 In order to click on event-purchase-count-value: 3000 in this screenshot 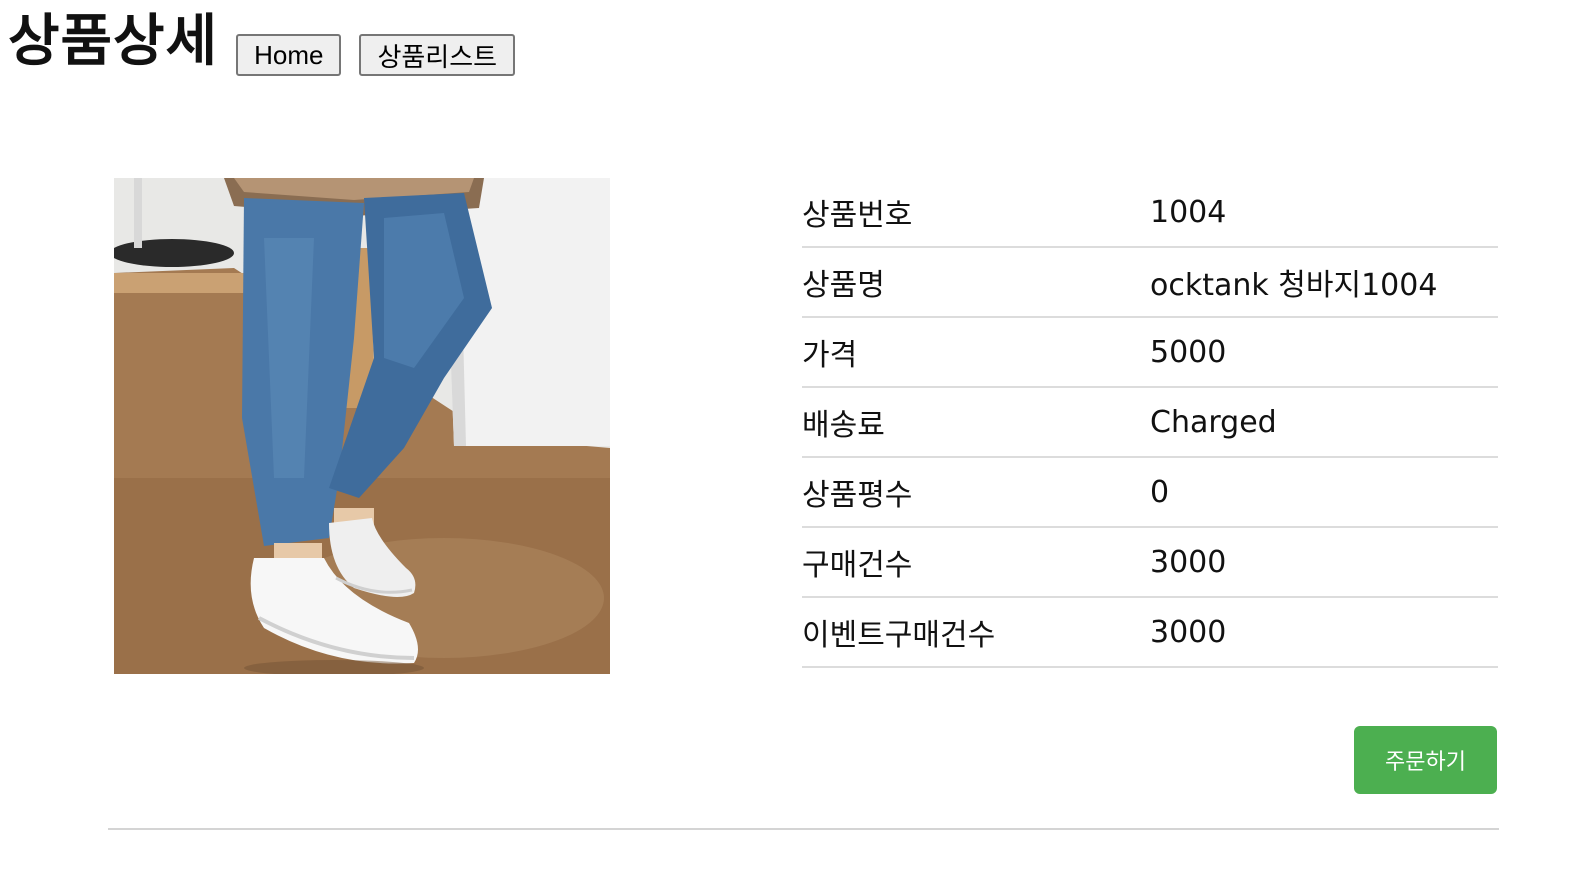, I will do `click(1324, 632)`.